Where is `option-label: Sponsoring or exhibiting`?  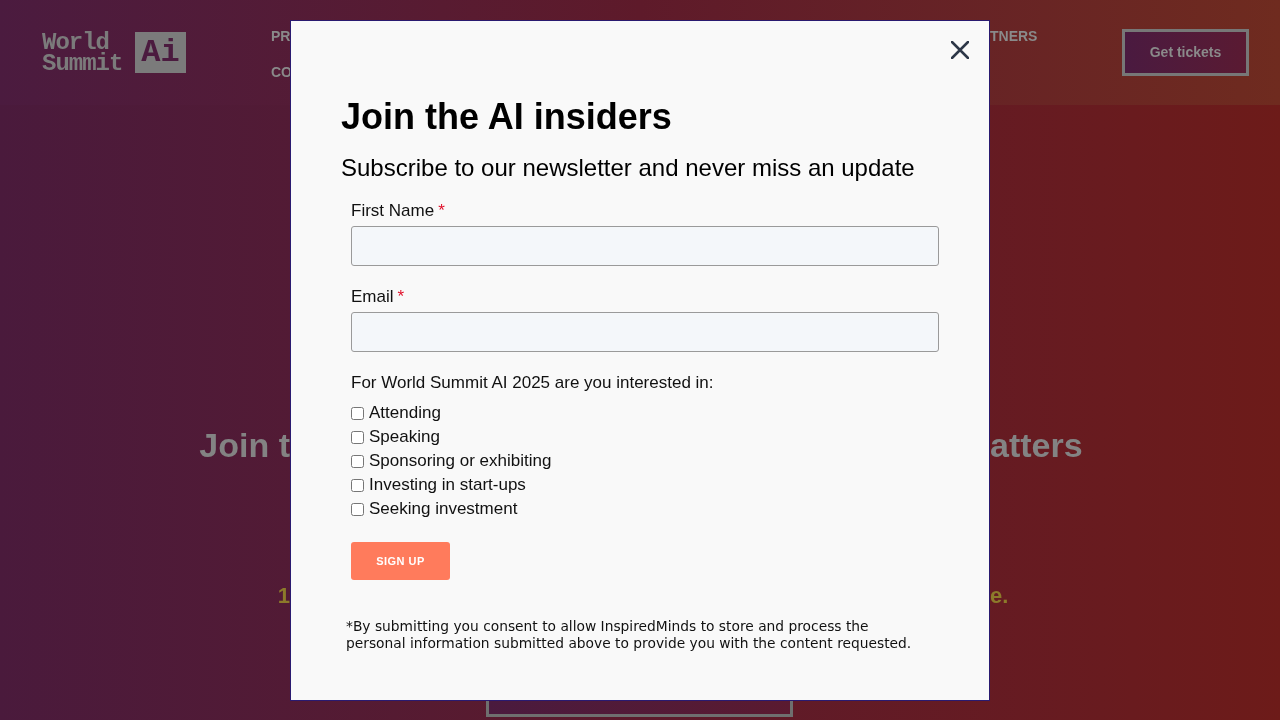
option-label: Sponsoring or exhibiting is located at coordinates (460, 461).